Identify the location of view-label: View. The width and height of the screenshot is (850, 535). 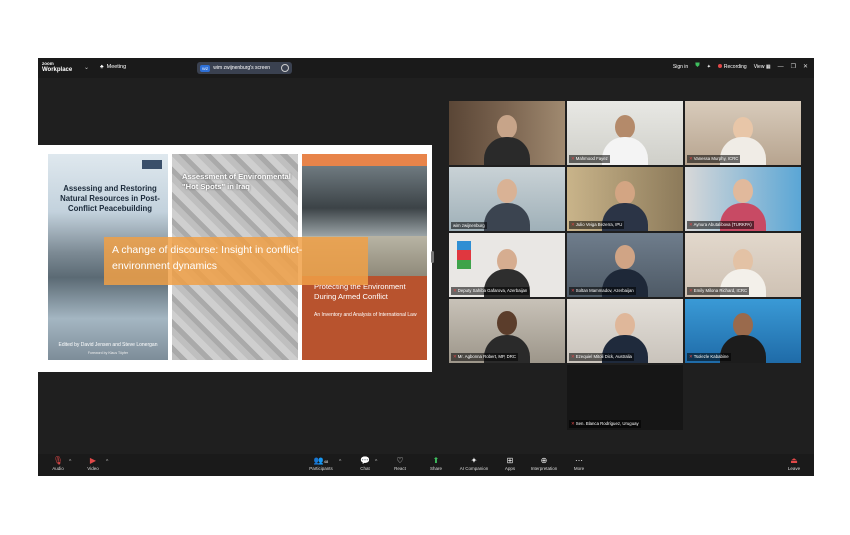
(759, 66).